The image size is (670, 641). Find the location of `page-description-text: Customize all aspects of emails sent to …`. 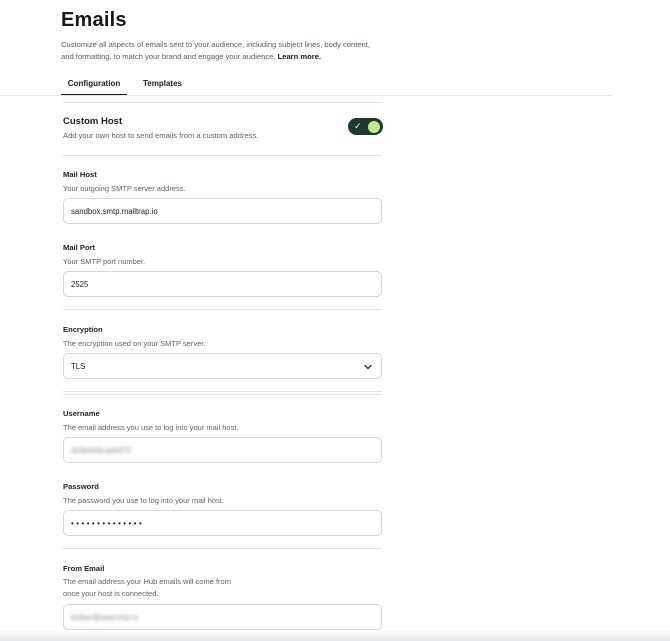

page-description-text: Customize all aspects of emails sent to … is located at coordinates (215, 50).